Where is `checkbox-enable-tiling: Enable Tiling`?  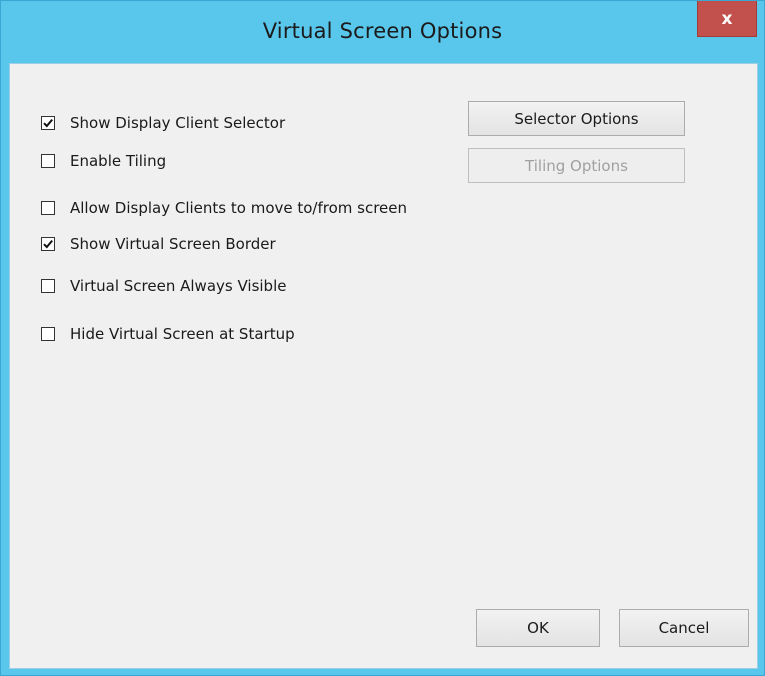
checkbox-enable-tiling: Enable Tiling is located at coordinates (103, 161).